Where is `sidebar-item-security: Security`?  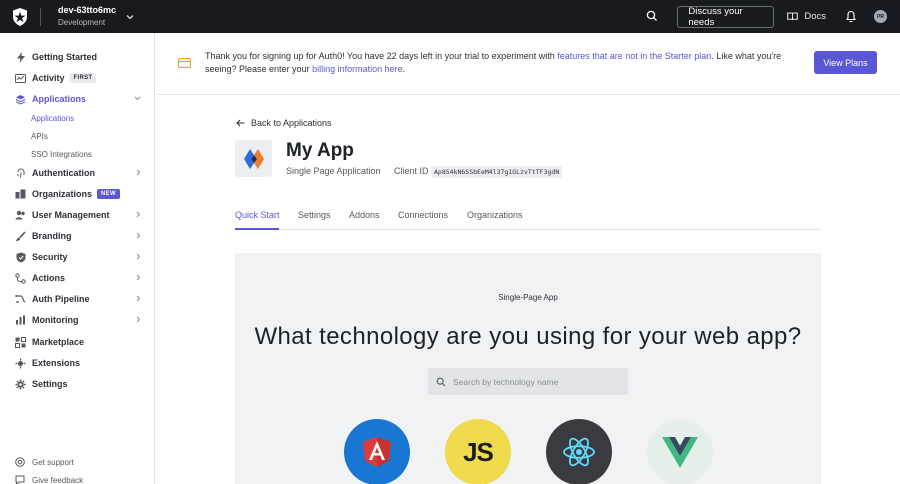
sidebar-item-security: Security is located at coordinates (77, 257).